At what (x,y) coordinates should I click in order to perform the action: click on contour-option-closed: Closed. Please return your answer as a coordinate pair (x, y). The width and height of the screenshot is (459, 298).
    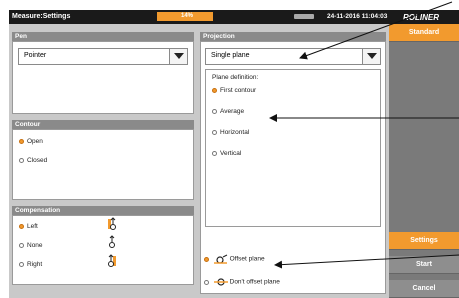
    Looking at the image, I should click on (33, 160).